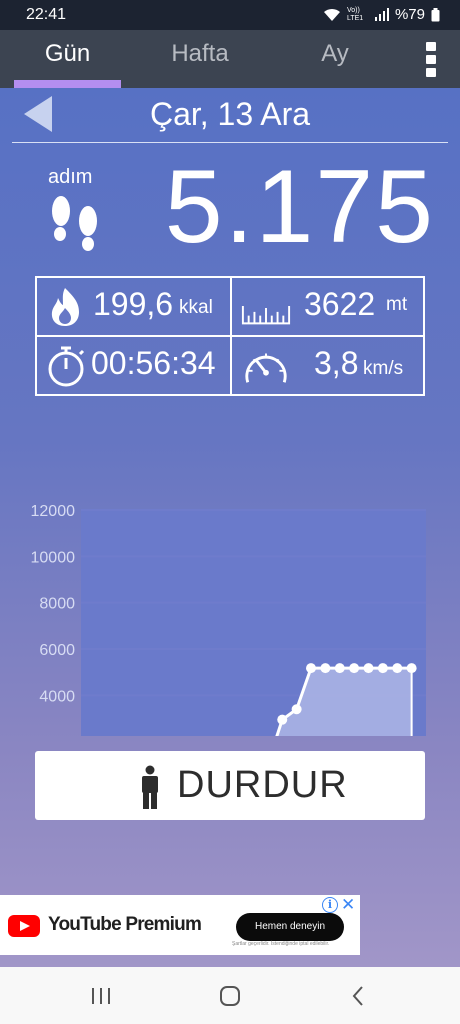  I want to click on more-options-icon, so click(431, 59).